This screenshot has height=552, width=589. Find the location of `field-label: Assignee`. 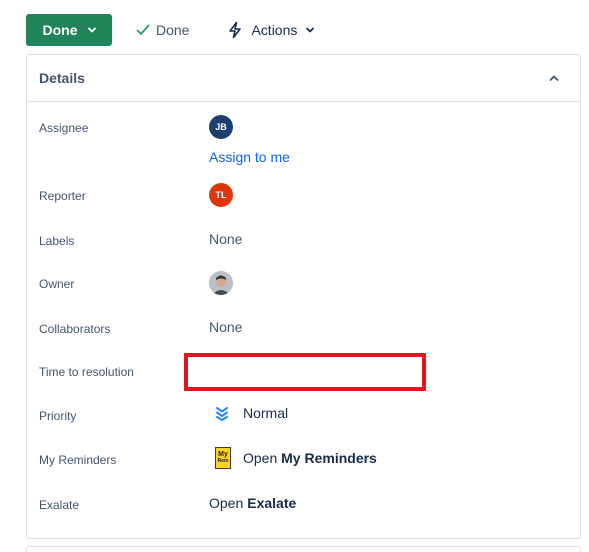

field-label: Assignee is located at coordinates (64, 128).